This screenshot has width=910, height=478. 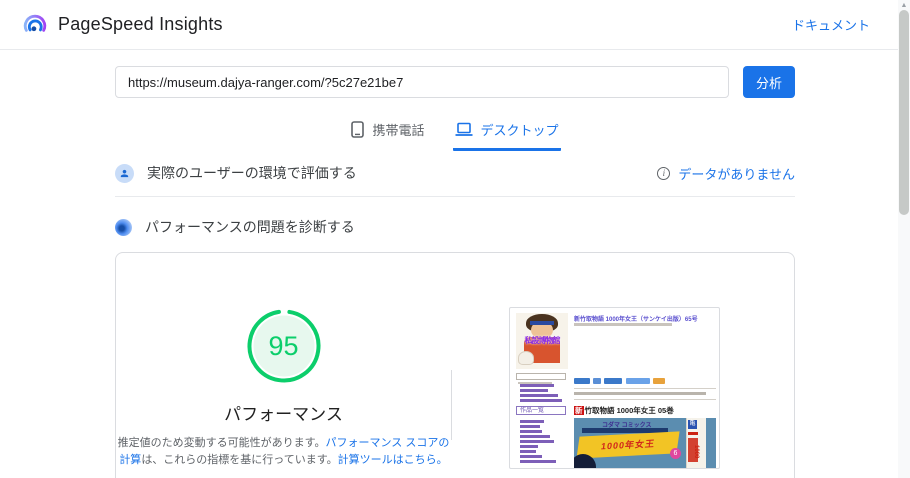 I want to click on diagnose-section: パフォーマンスの問題を診断する, so click(x=455, y=227).